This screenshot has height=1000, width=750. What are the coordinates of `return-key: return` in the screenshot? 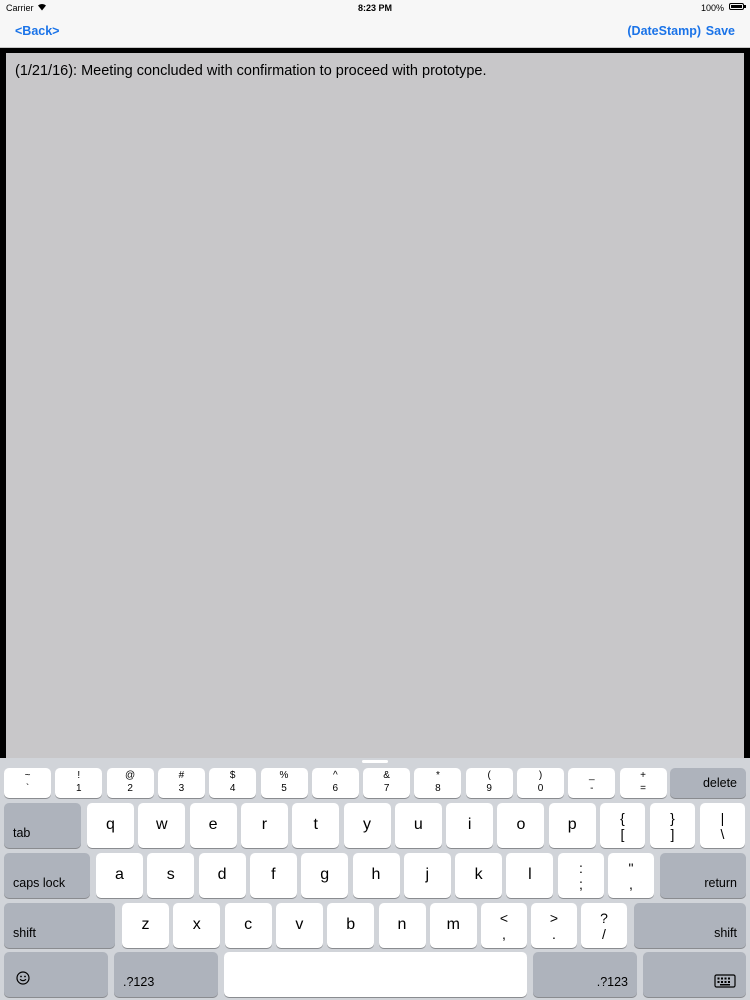 It's located at (703, 875).